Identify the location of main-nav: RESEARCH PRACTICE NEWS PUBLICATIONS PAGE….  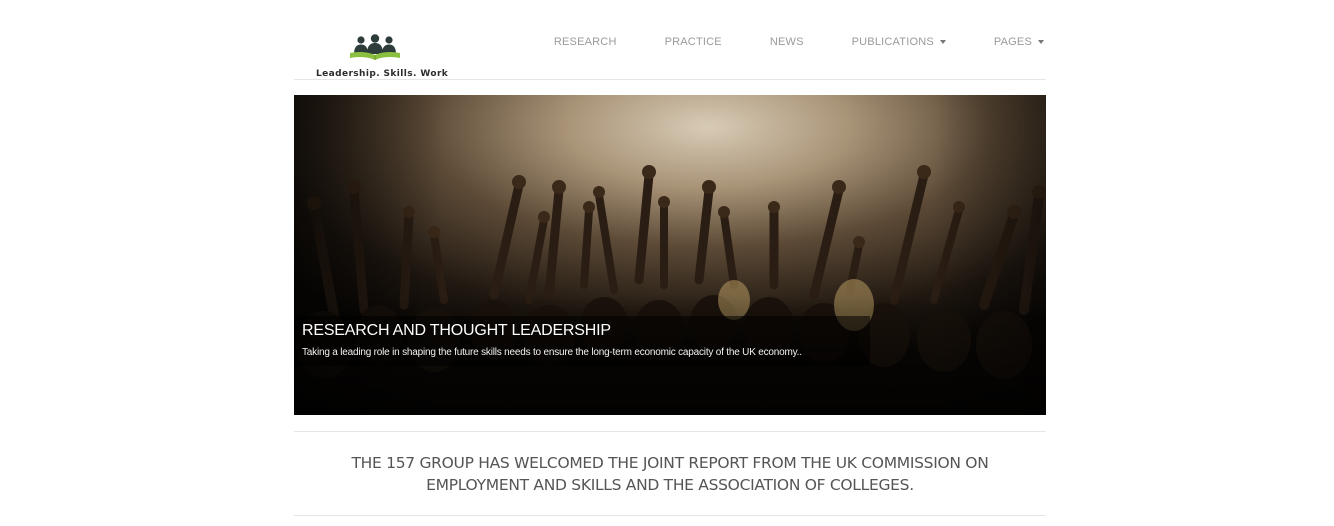
(776, 42).